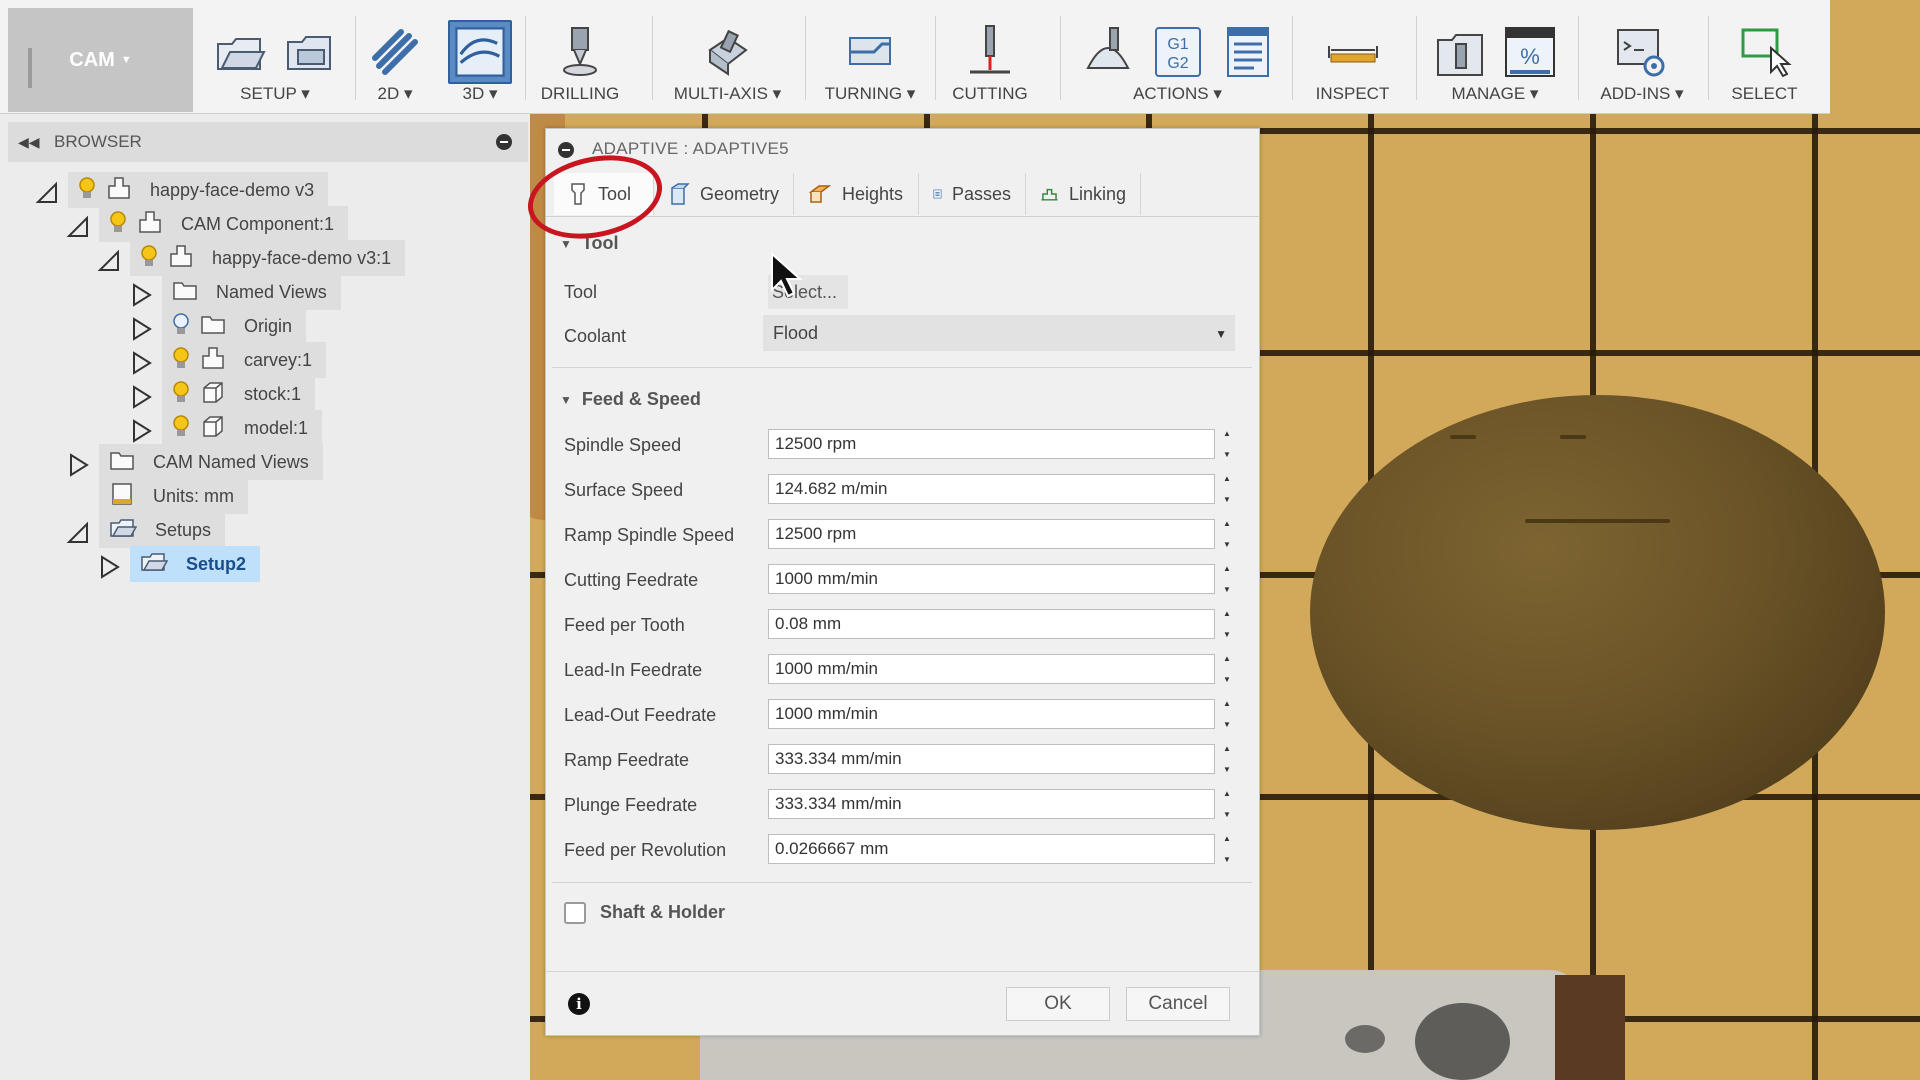 This screenshot has height=1080, width=1920. What do you see at coordinates (1495, 64) in the screenshot?
I see `manage-group: % MANAGE ▾` at bounding box center [1495, 64].